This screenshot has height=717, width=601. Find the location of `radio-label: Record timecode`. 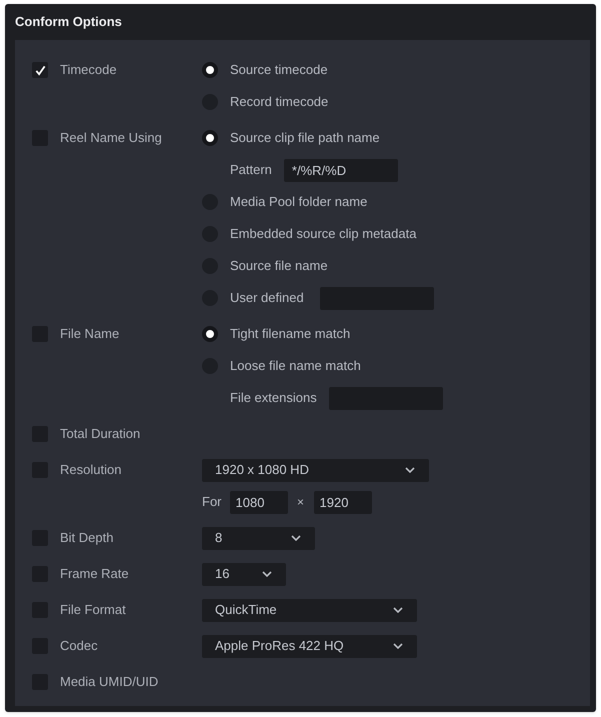

radio-label: Record timecode is located at coordinates (279, 102).